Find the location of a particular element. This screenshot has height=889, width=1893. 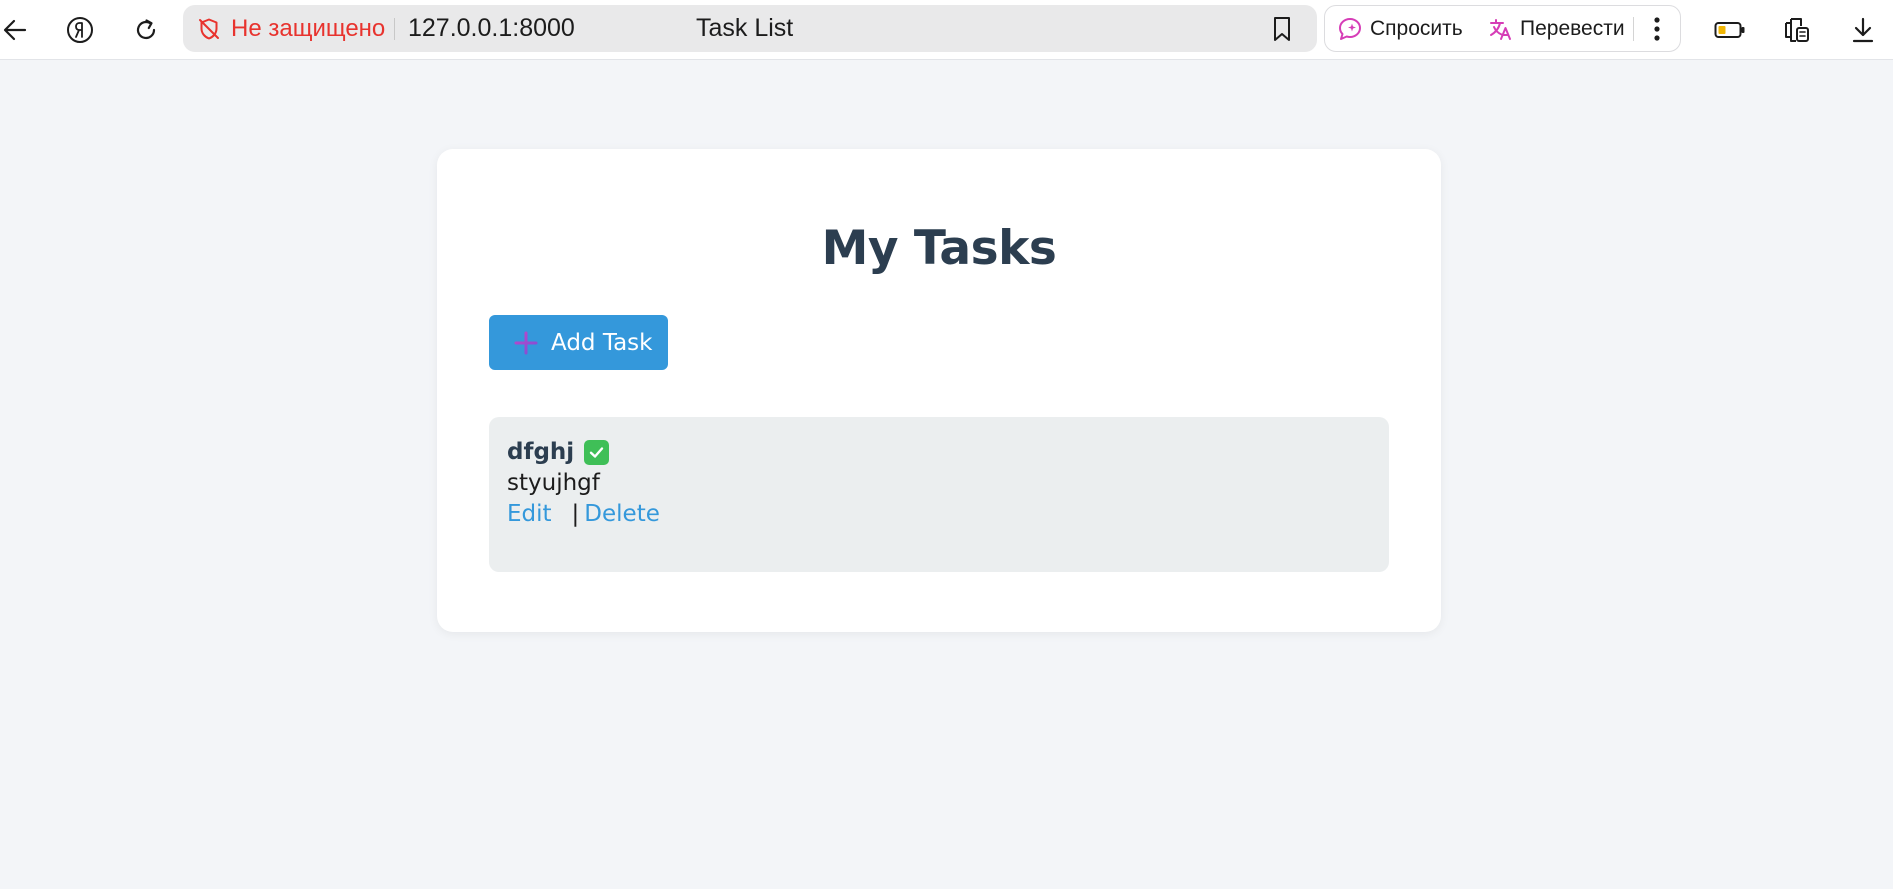

task-item: dfghj styujhgf Edit | Delete is located at coordinates (939, 494).